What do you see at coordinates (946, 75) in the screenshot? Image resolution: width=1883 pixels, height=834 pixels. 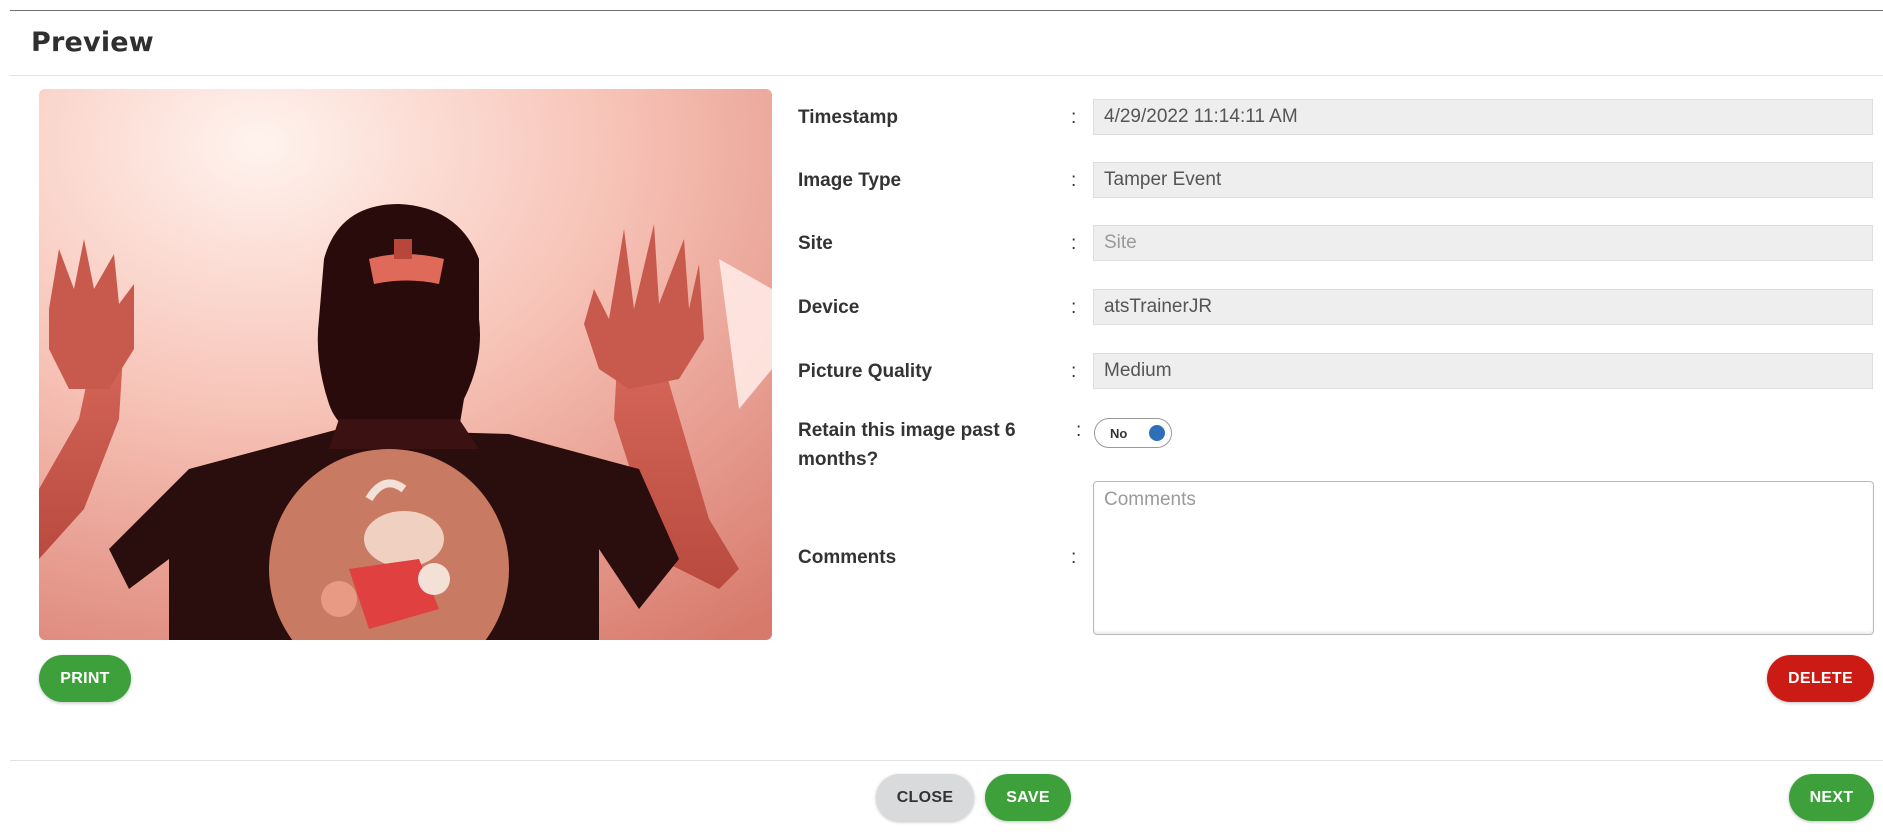 I see `header-divider` at bounding box center [946, 75].